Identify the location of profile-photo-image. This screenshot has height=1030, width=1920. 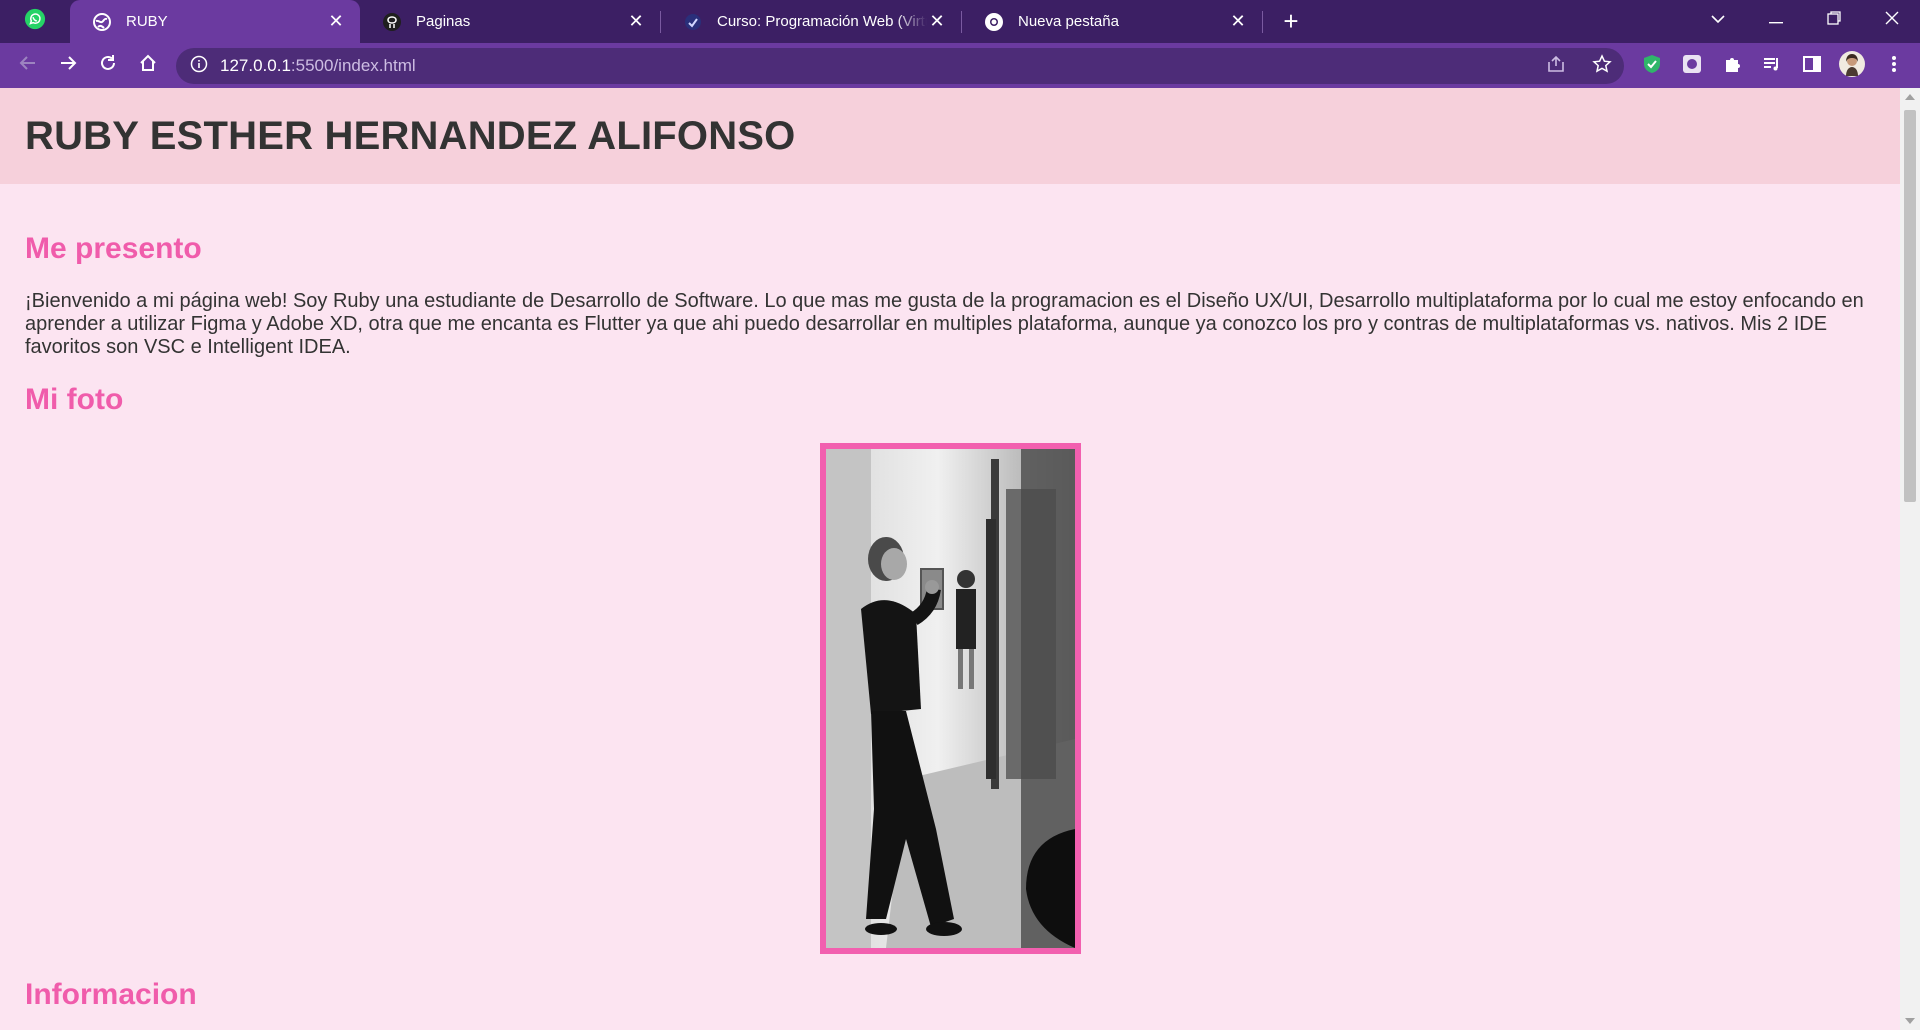
(950, 698).